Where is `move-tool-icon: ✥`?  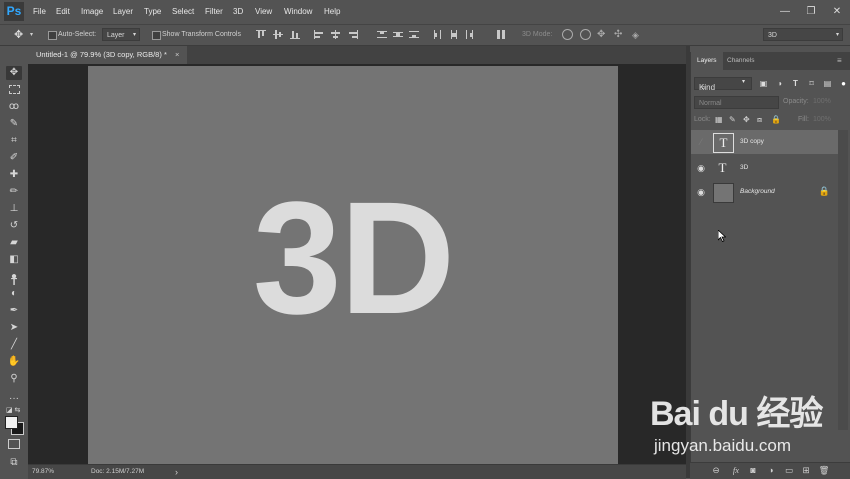 move-tool-icon: ✥ is located at coordinates (14, 73).